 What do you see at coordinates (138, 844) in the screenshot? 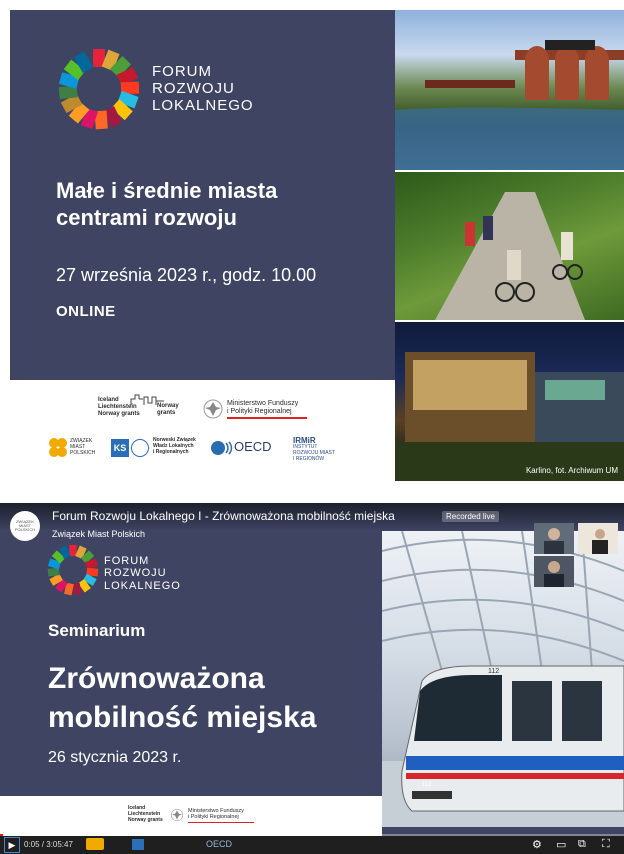
I see `ks-mini-logo` at bounding box center [138, 844].